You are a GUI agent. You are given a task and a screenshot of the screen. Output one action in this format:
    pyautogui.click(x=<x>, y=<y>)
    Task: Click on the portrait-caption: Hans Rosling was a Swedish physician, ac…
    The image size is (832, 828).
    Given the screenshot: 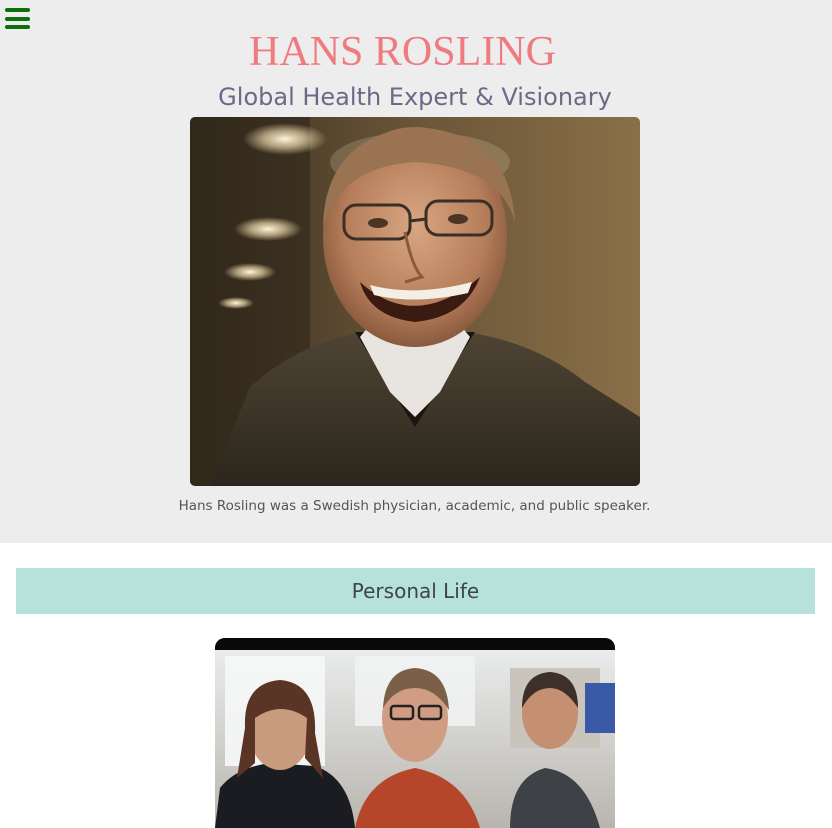 What is the action you would take?
    pyautogui.click(x=414, y=506)
    